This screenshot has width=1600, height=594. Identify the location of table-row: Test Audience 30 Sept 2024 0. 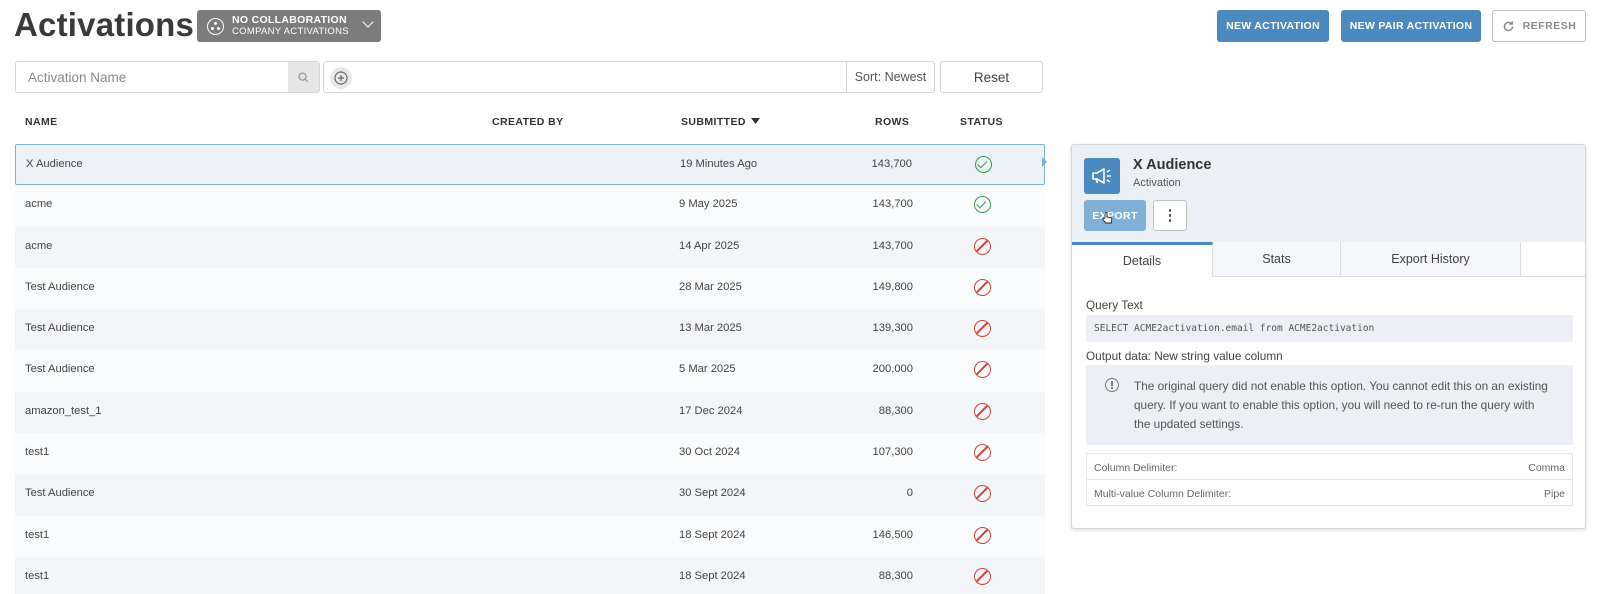
(530, 495).